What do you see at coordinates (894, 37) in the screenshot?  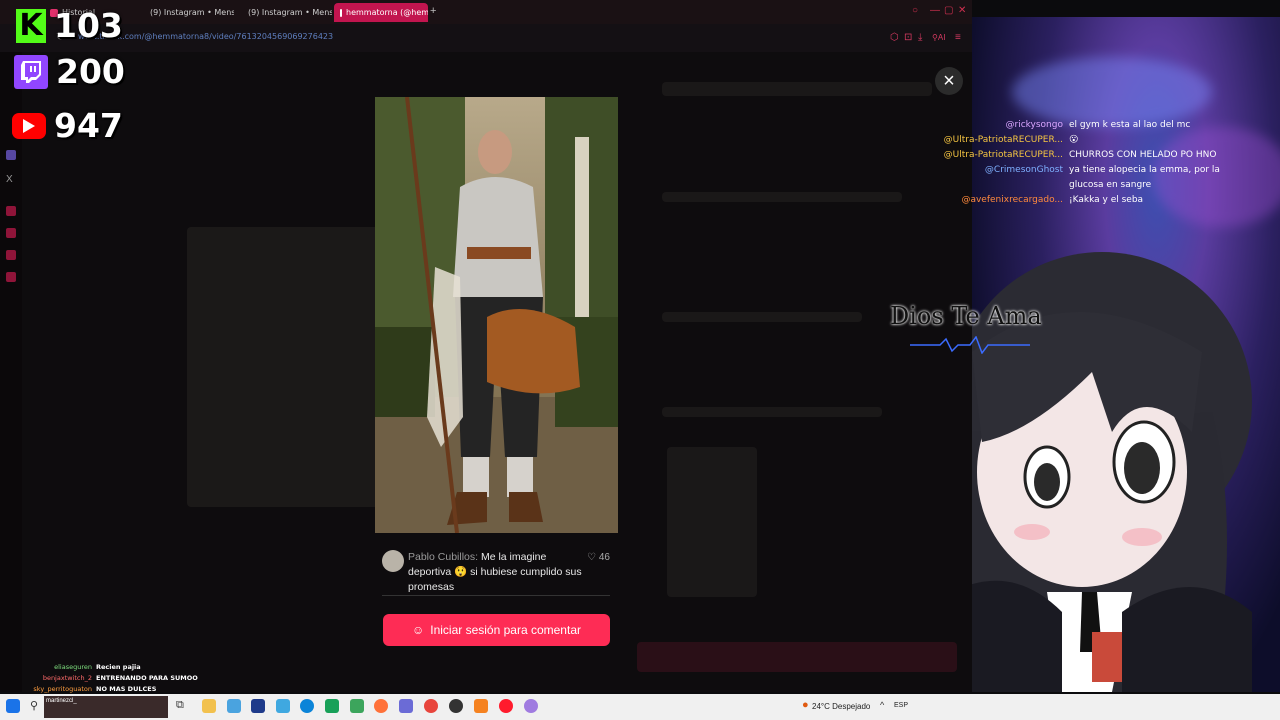 I see `extensions-icon: ⬡` at bounding box center [894, 37].